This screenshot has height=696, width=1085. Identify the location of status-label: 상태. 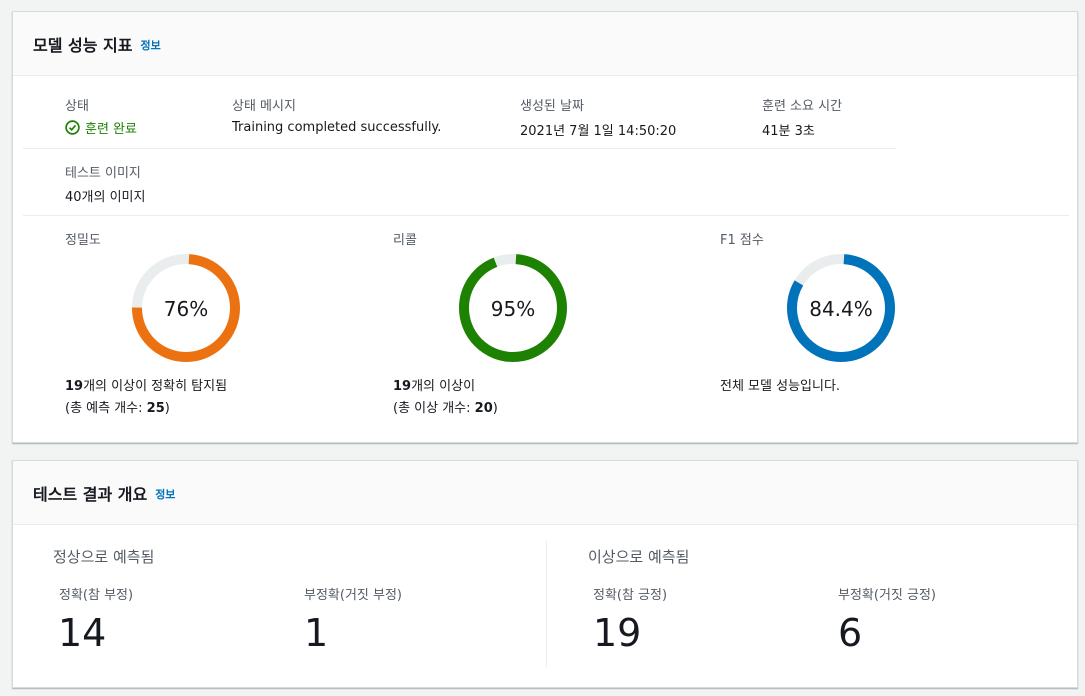
(77, 106).